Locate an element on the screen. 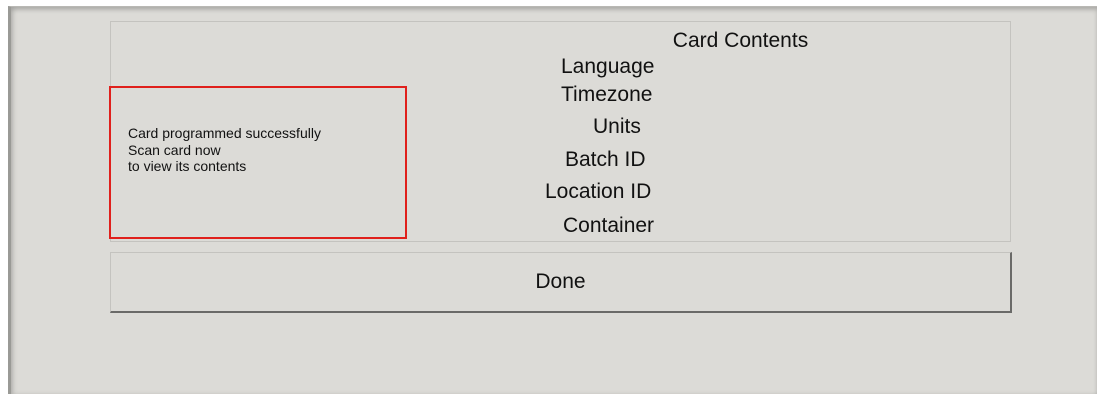  field-batch-id: Batch ID is located at coordinates (605, 159).